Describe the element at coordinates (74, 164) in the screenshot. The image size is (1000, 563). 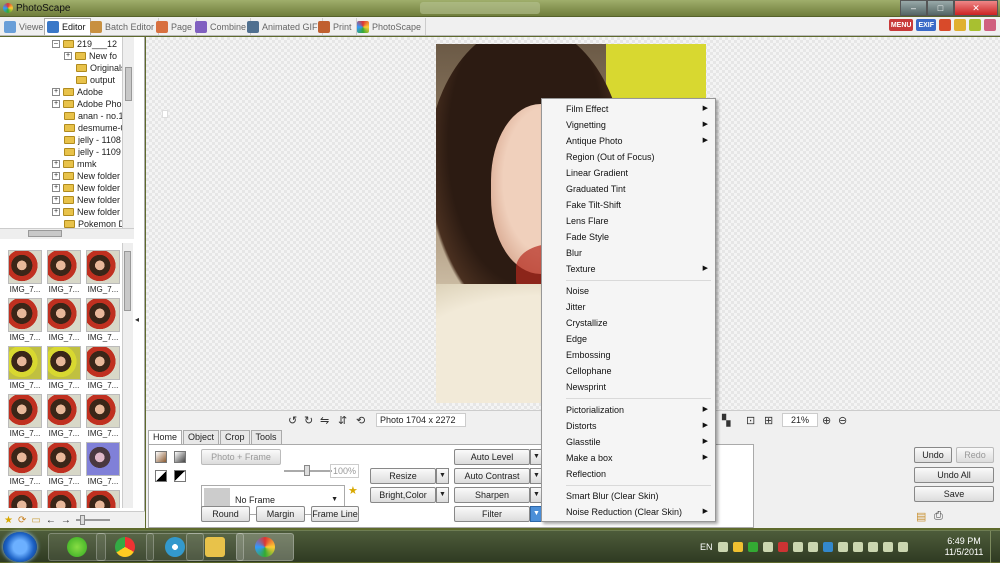
I see `tree-item: + mmk` at that location.